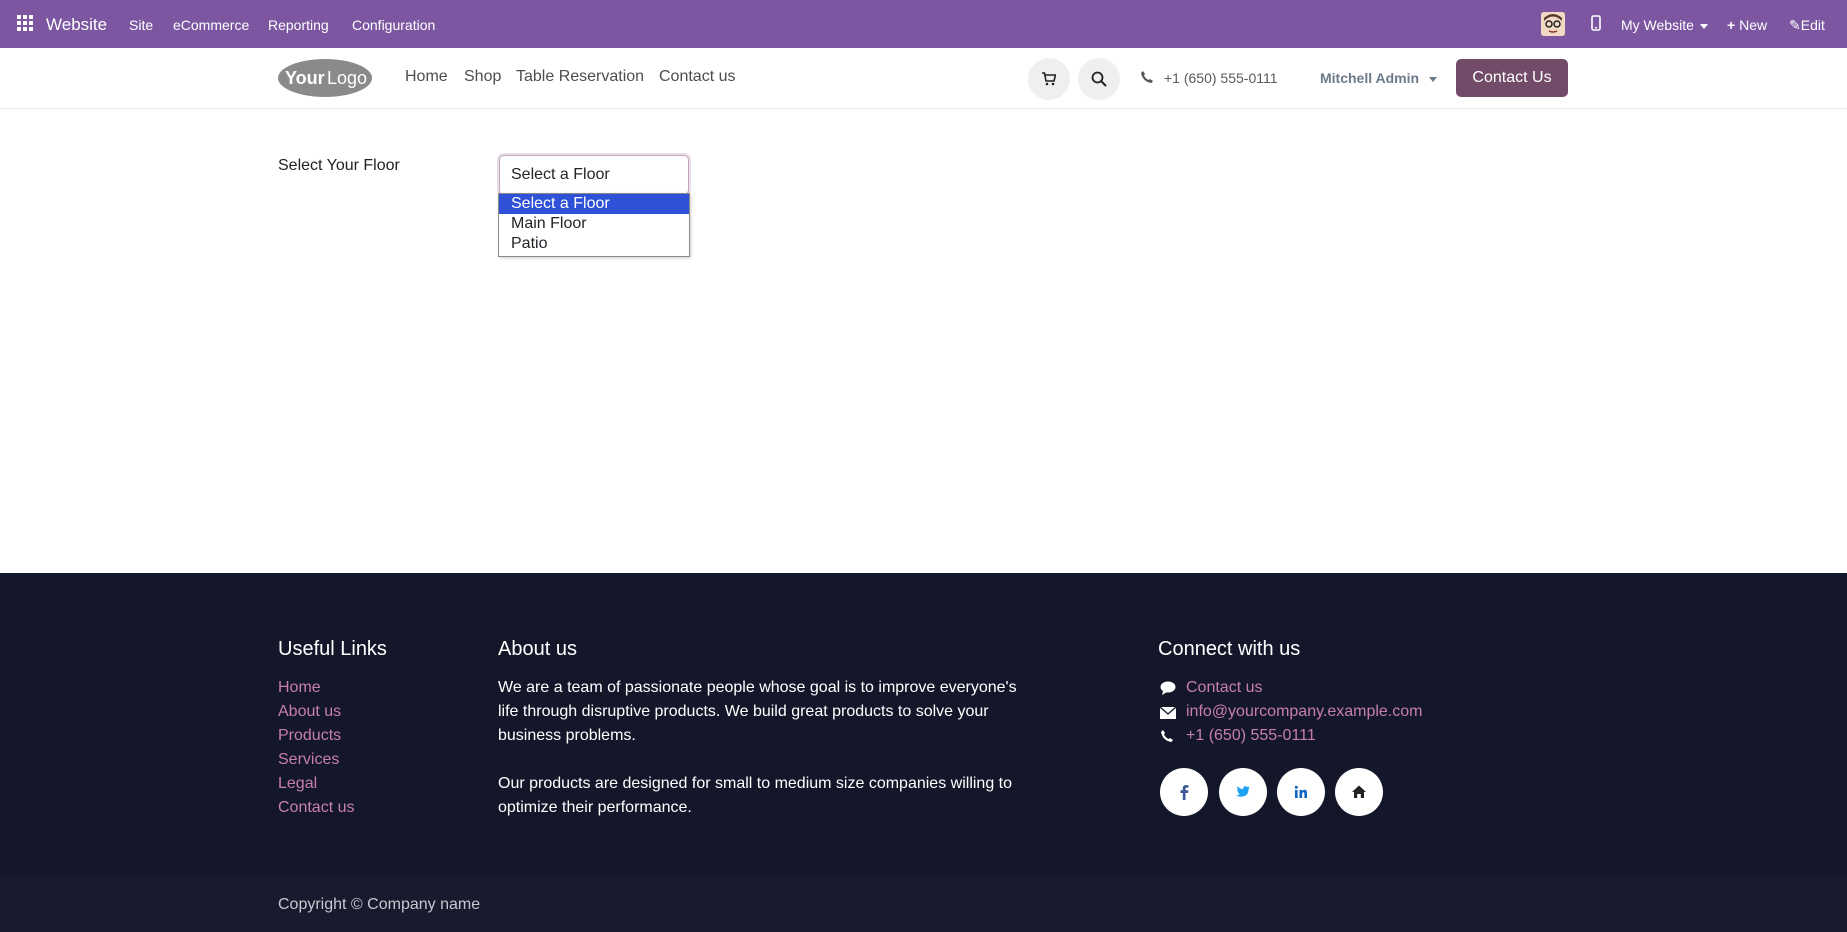  I want to click on menu-ecommerce: eCommerce, so click(211, 25).